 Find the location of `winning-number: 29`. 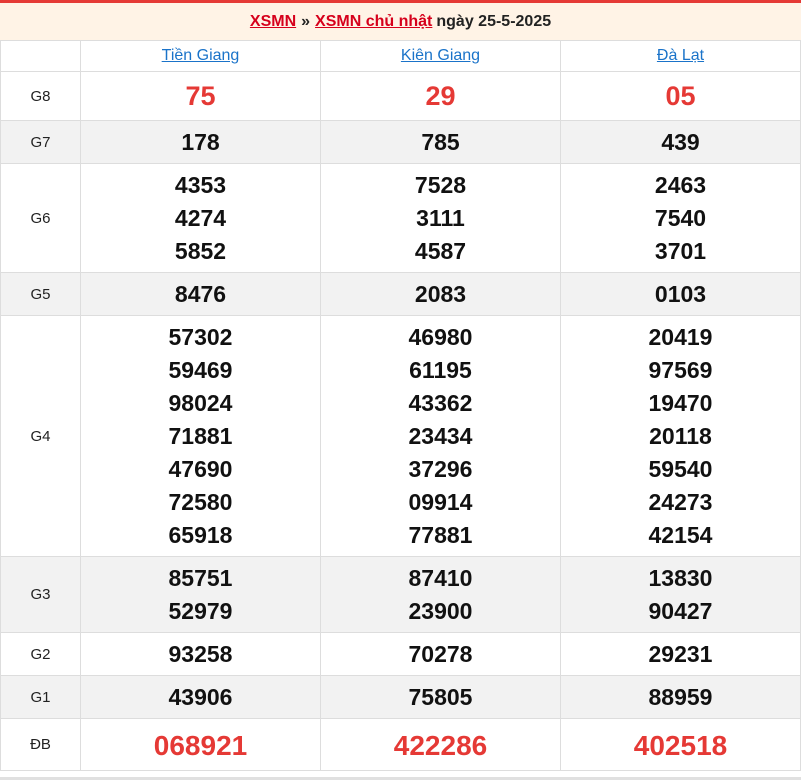

winning-number: 29 is located at coordinates (440, 96).